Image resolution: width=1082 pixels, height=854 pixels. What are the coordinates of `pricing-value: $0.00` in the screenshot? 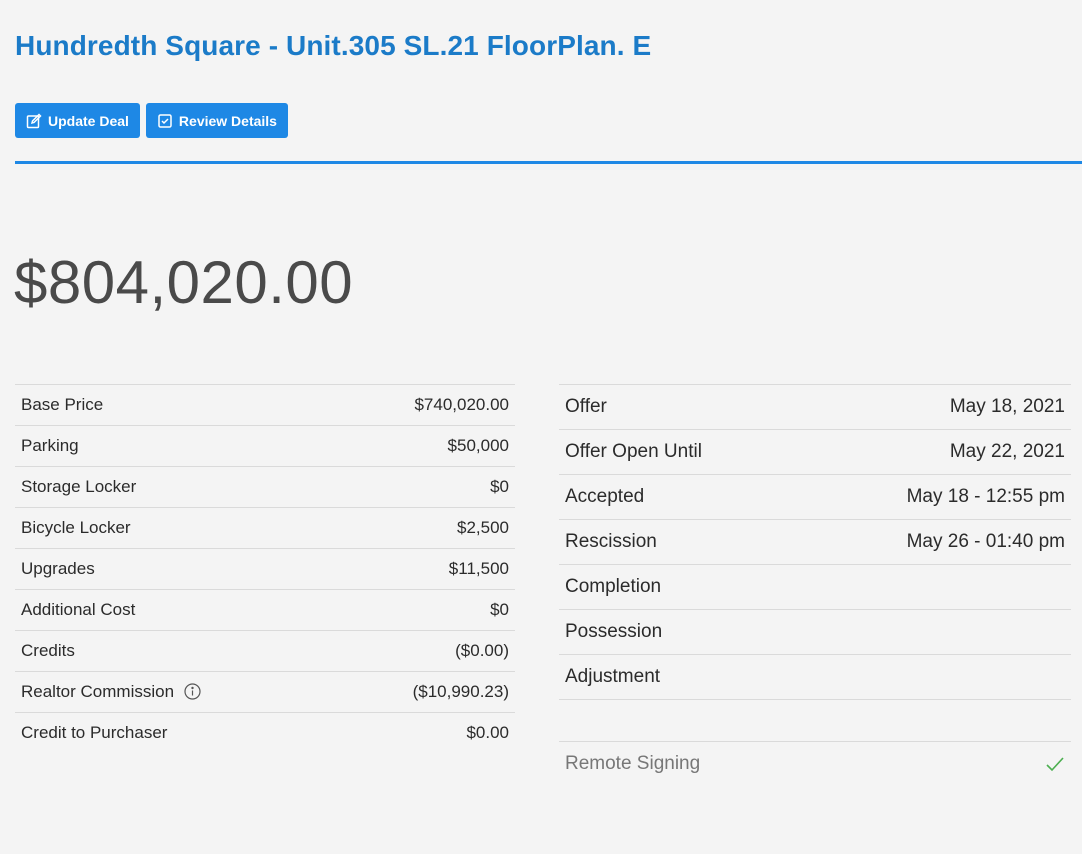 It's located at (487, 732).